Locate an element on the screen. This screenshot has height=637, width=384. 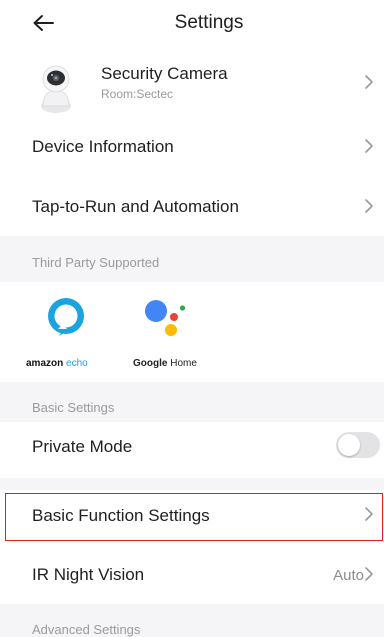
amazon-echo-label: amazon echo is located at coordinates (57, 363).